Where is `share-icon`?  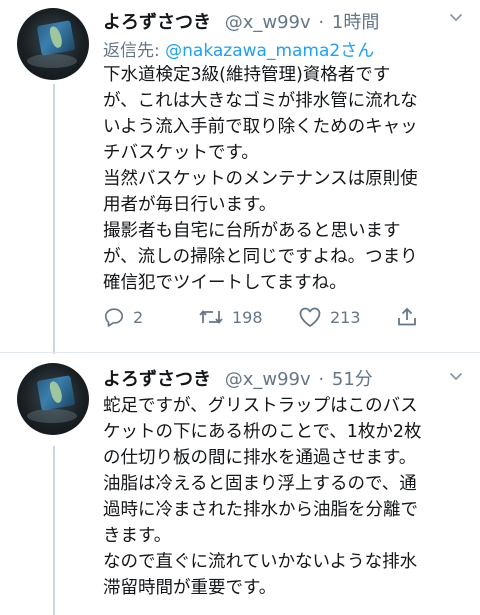 share-icon is located at coordinates (407, 316).